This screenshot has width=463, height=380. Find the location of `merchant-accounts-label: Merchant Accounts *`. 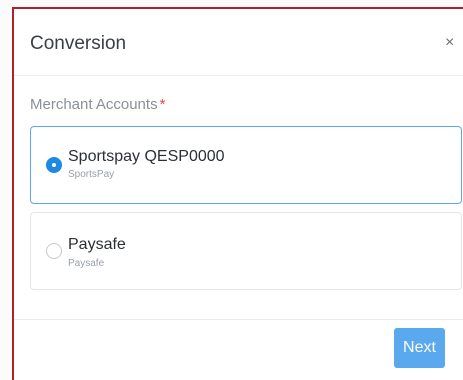

merchant-accounts-label: Merchant Accounts * is located at coordinates (97, 104).